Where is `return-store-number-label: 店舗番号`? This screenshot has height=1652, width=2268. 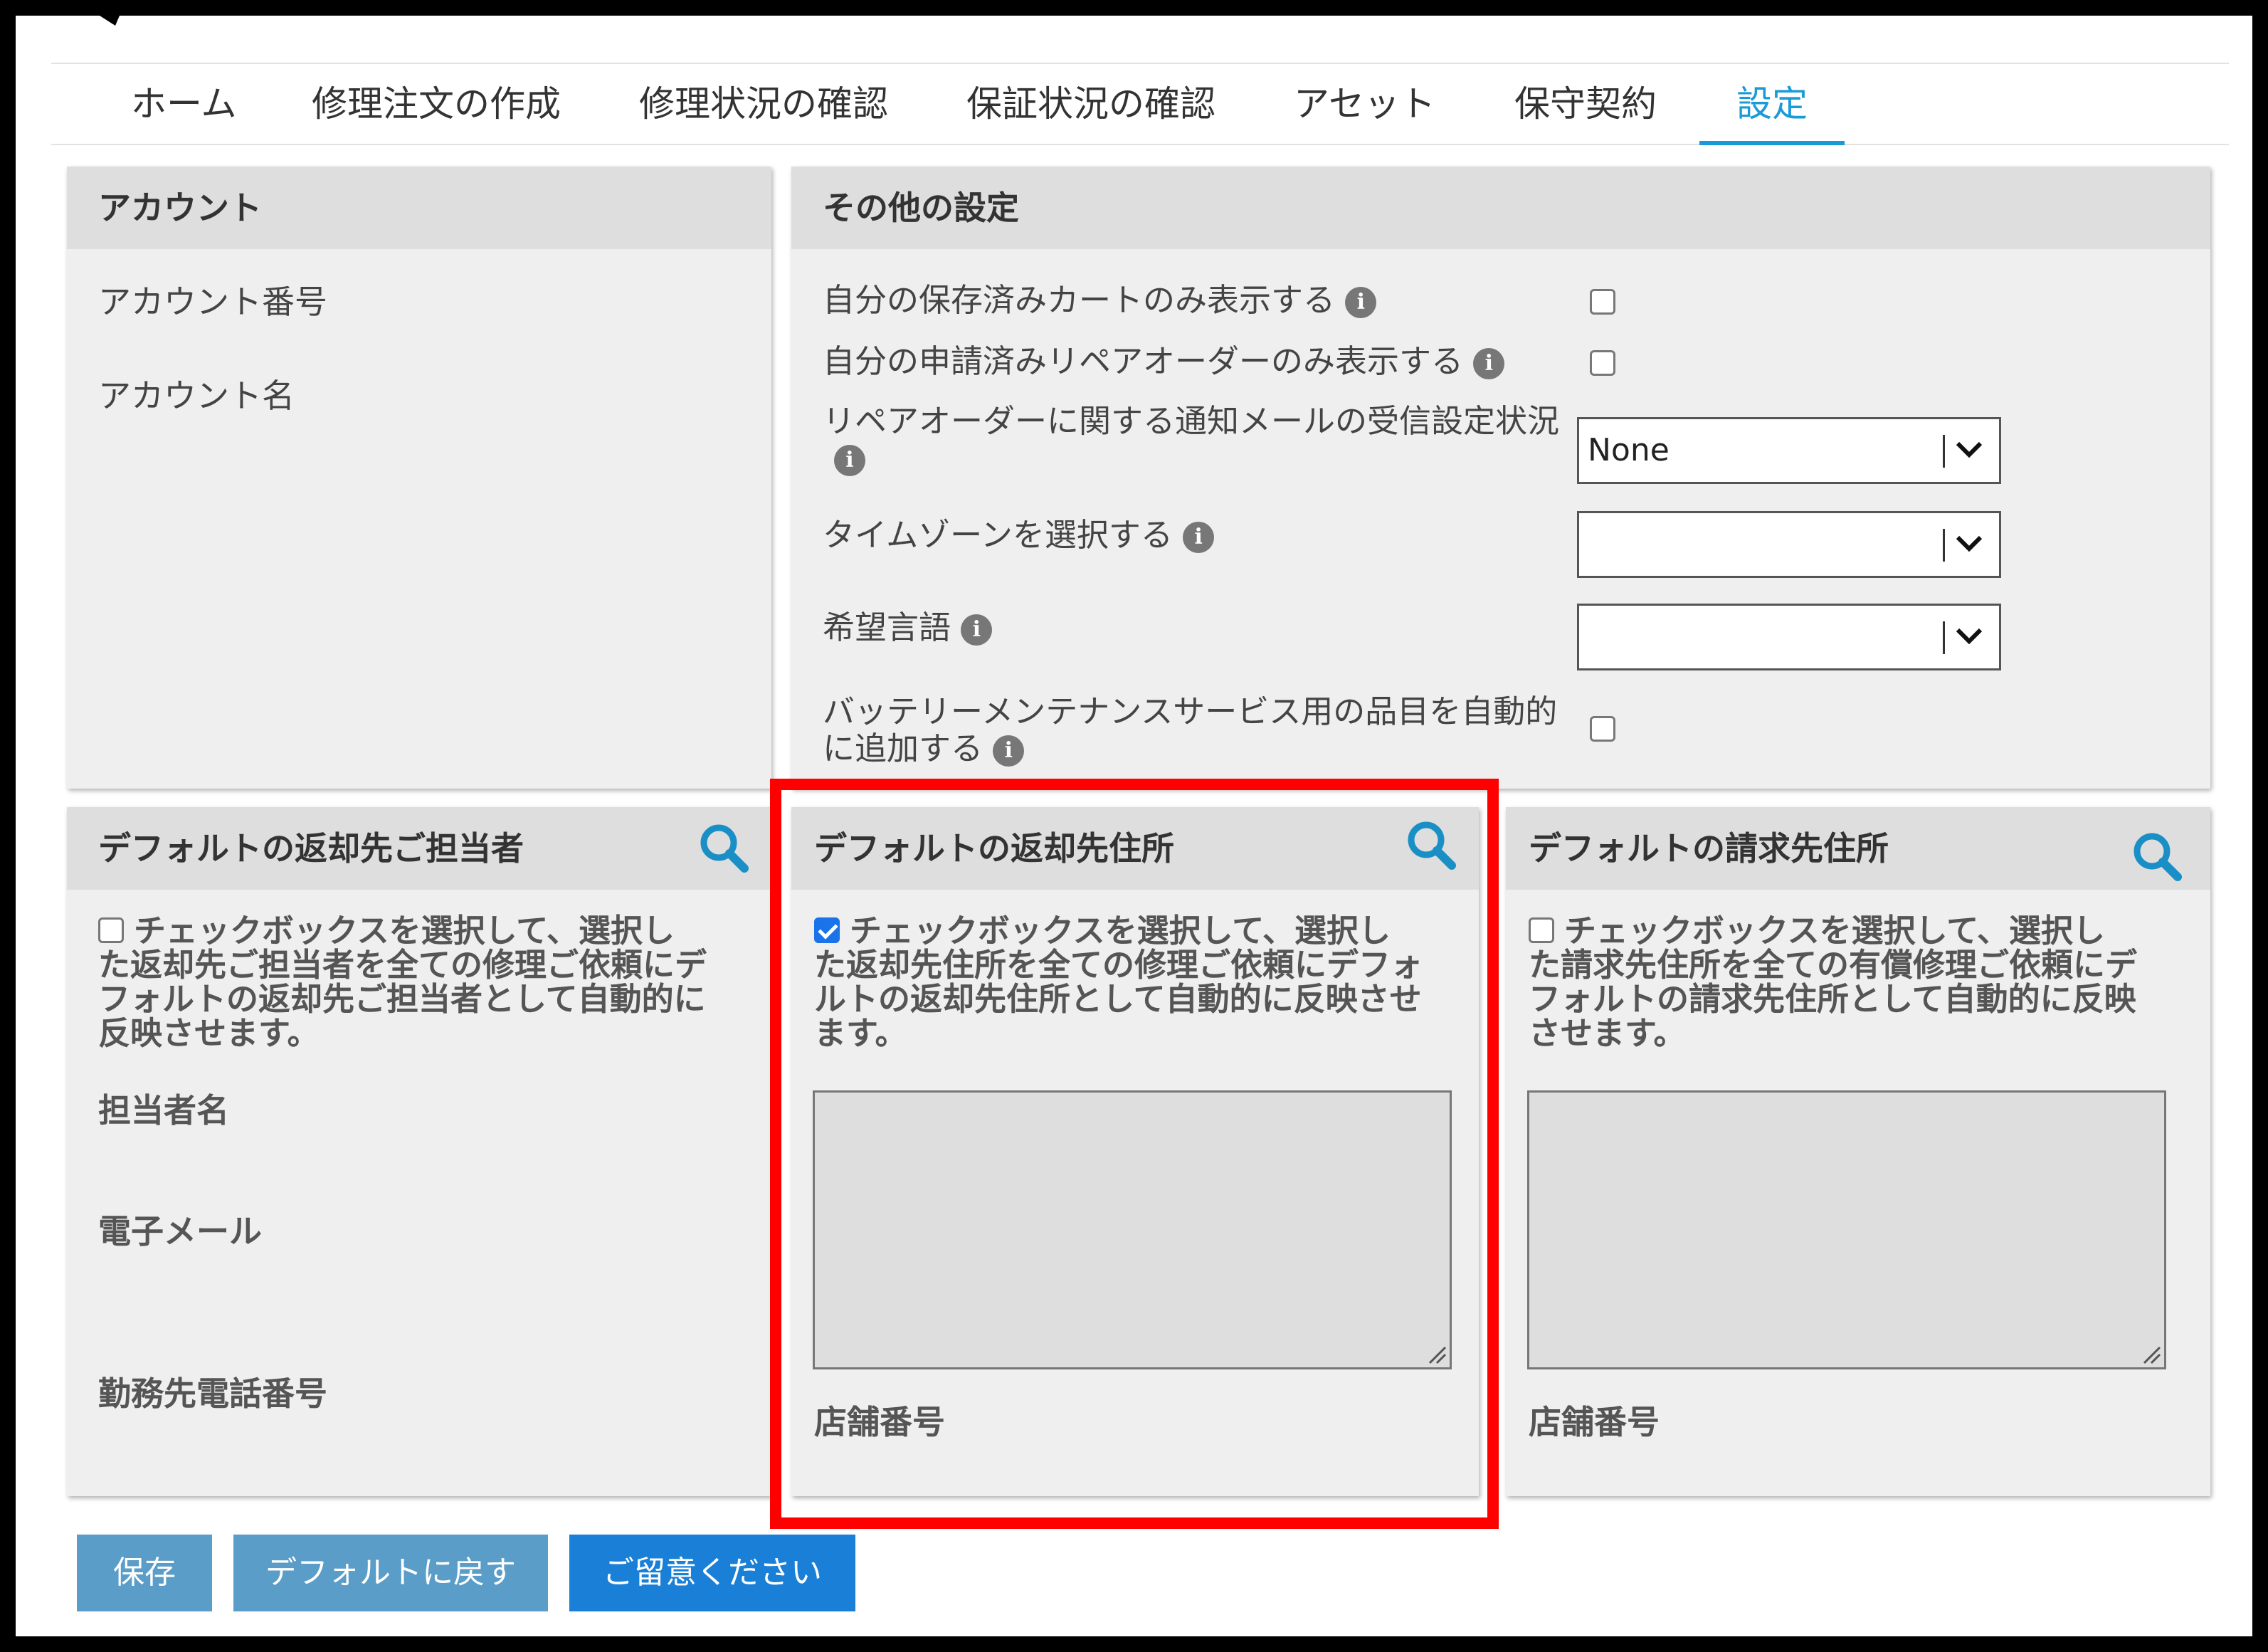
return-store-number-label: 店舗番号 is located at coordinates (879, 1422).